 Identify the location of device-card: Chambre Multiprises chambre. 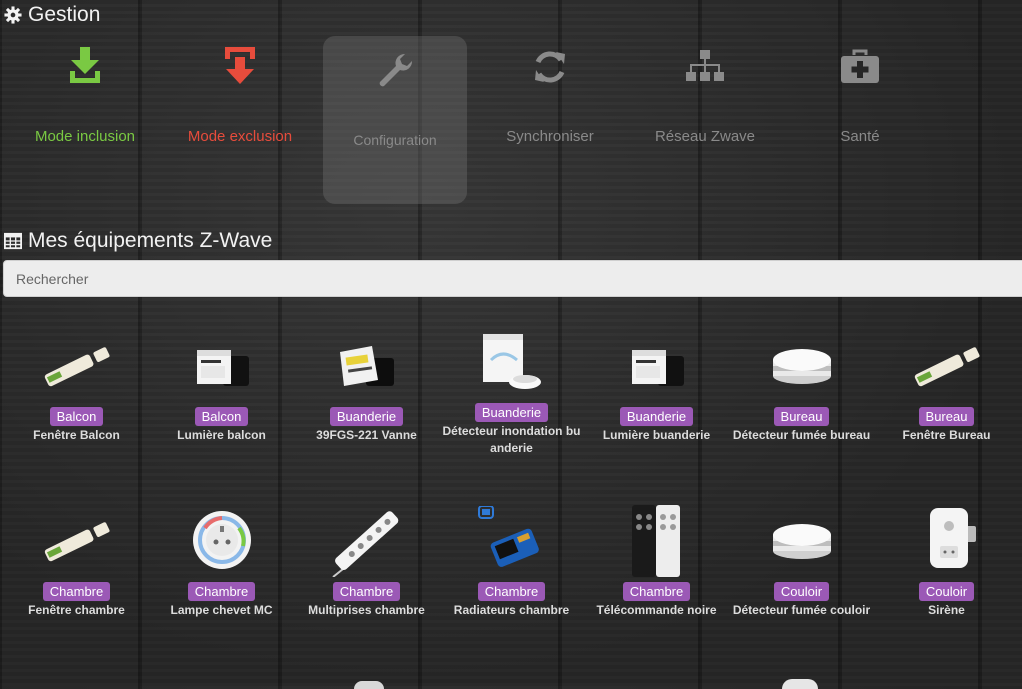
(366, 588).